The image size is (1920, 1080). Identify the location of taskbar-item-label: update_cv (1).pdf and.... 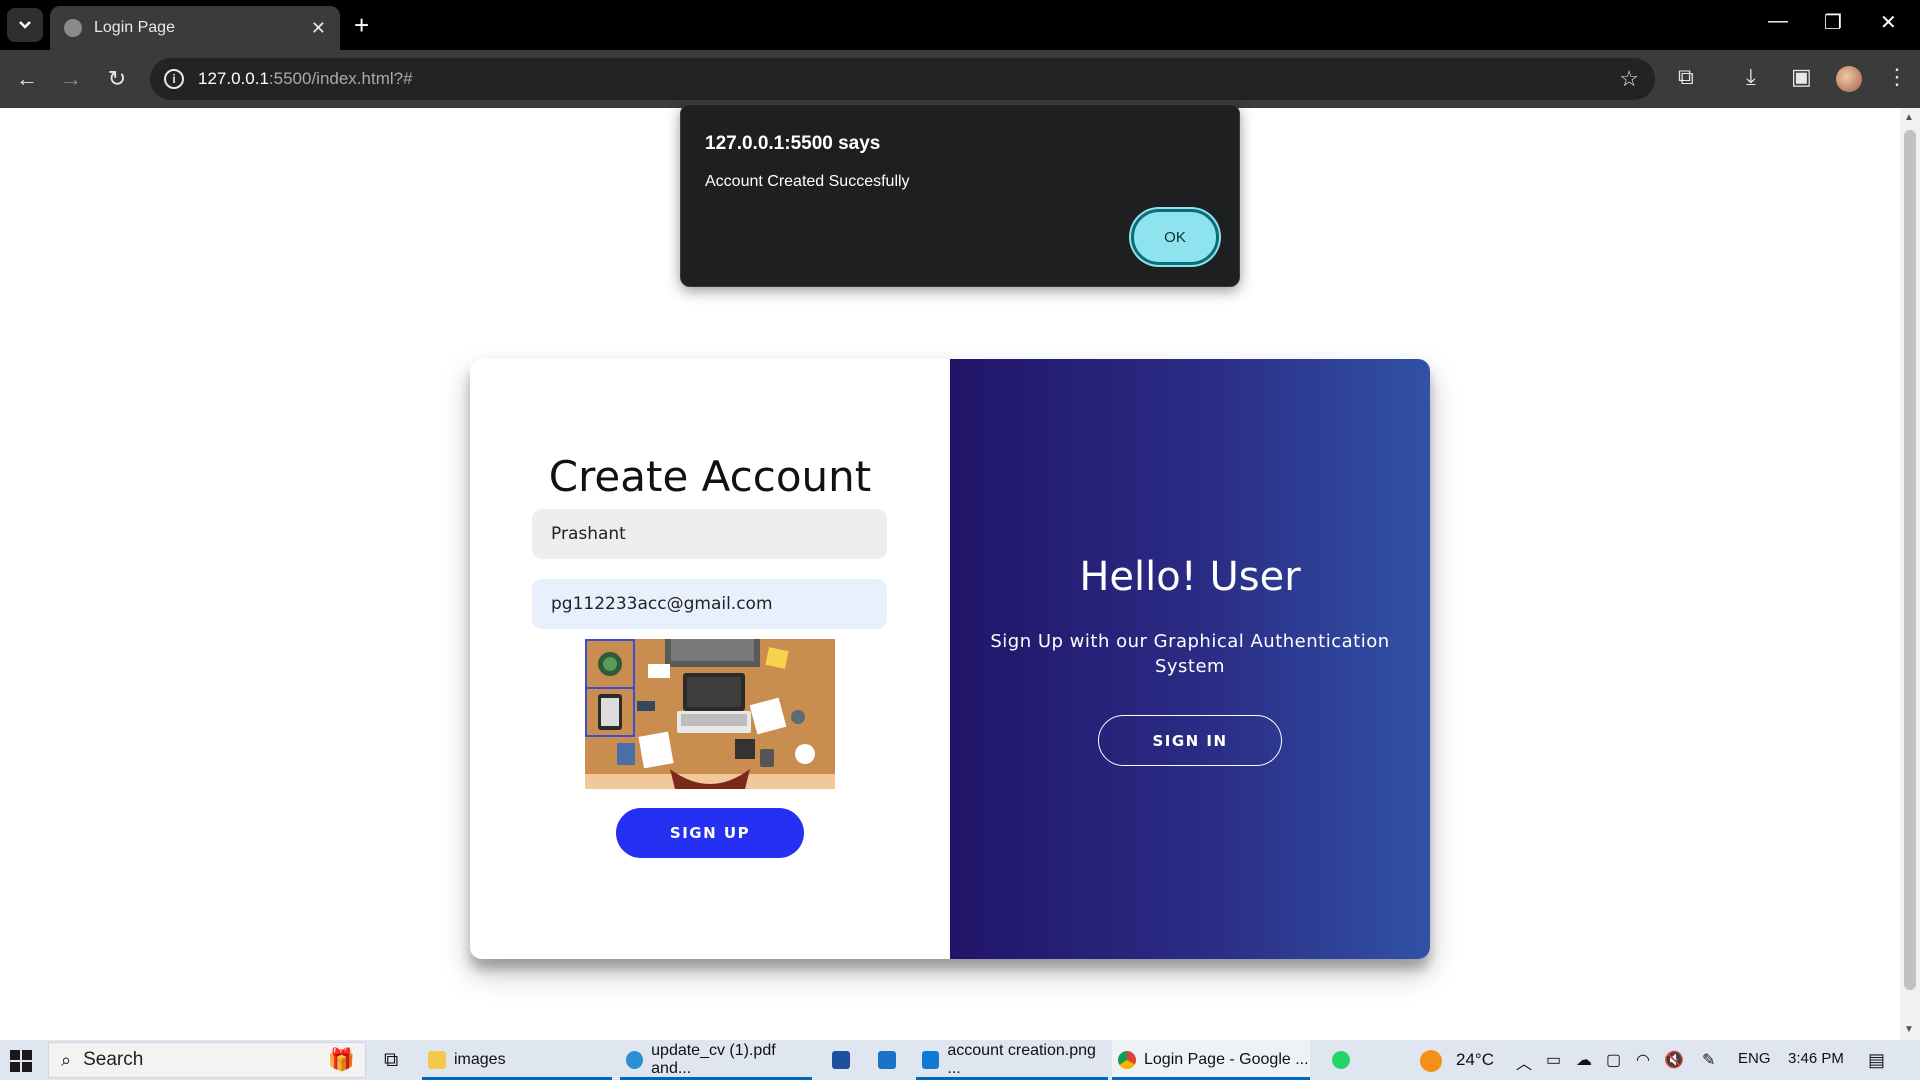
(713, 1059).